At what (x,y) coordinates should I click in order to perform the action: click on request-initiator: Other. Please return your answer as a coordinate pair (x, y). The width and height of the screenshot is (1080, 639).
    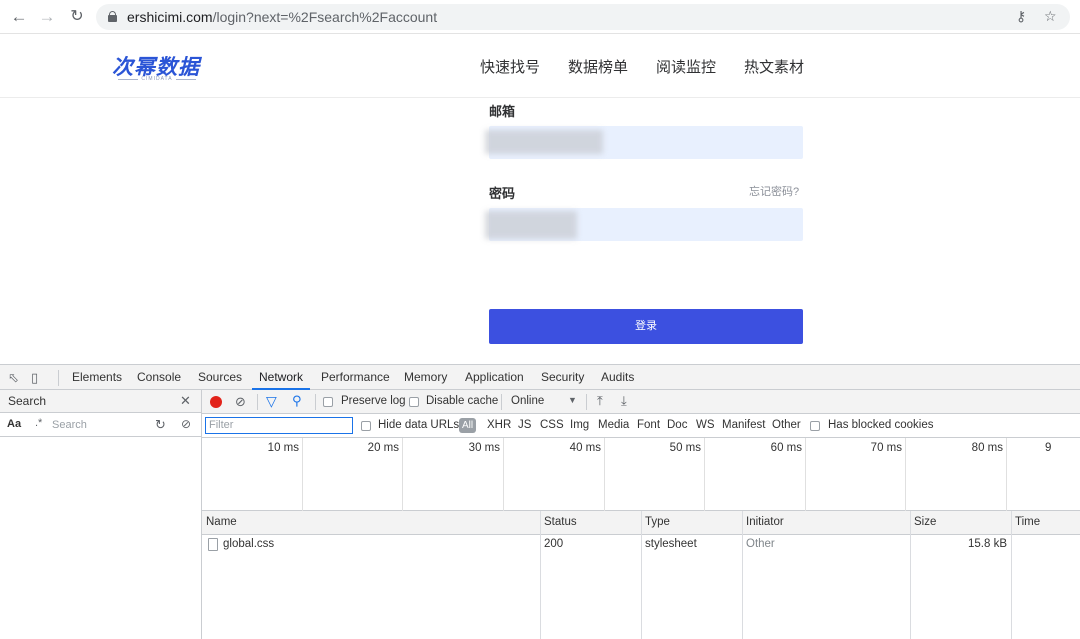
    Looking at the image, I should click on (760, 544).